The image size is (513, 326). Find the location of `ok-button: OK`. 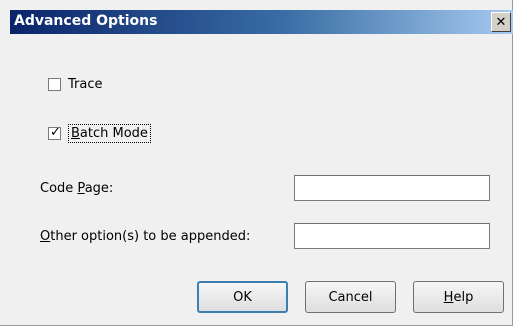

ok-button: OK is located at coordinates (242, 297).